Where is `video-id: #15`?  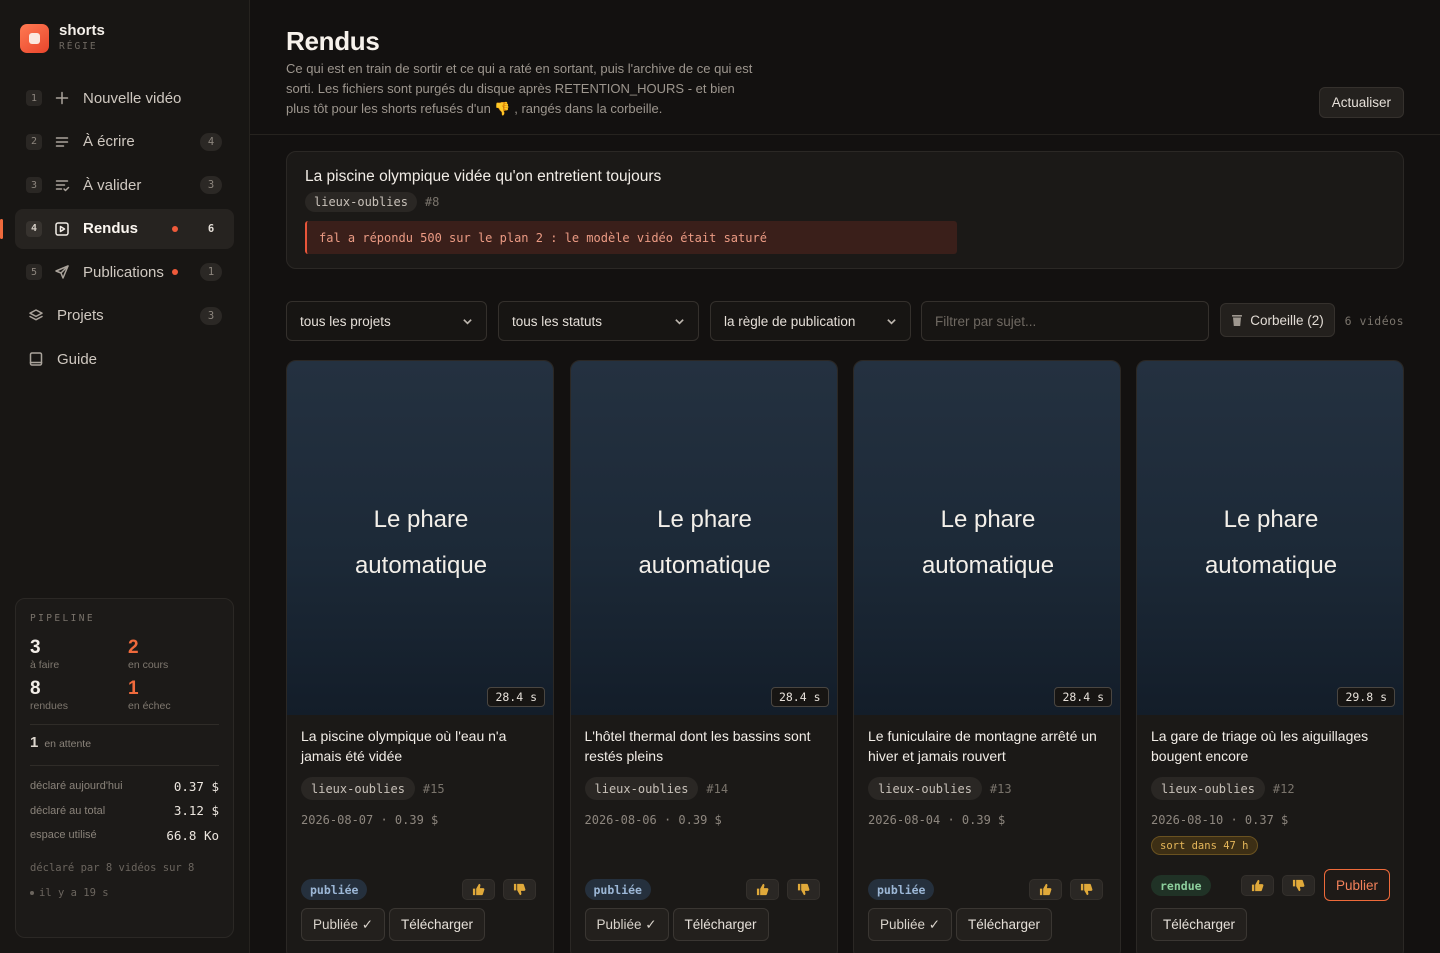 video-id: #15 is located at coordinates (433, 788).